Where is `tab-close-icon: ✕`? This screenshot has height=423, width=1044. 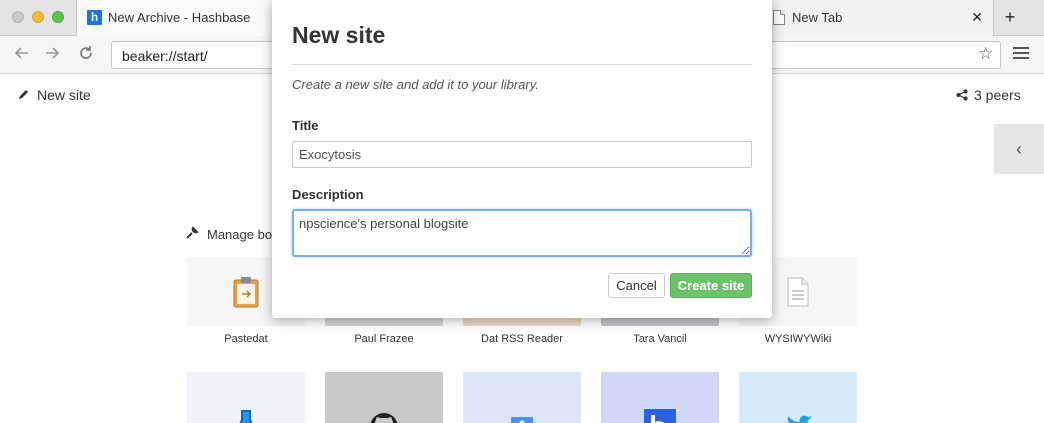
tab-close-icon: ✕ is located at coordinates (977, 17).